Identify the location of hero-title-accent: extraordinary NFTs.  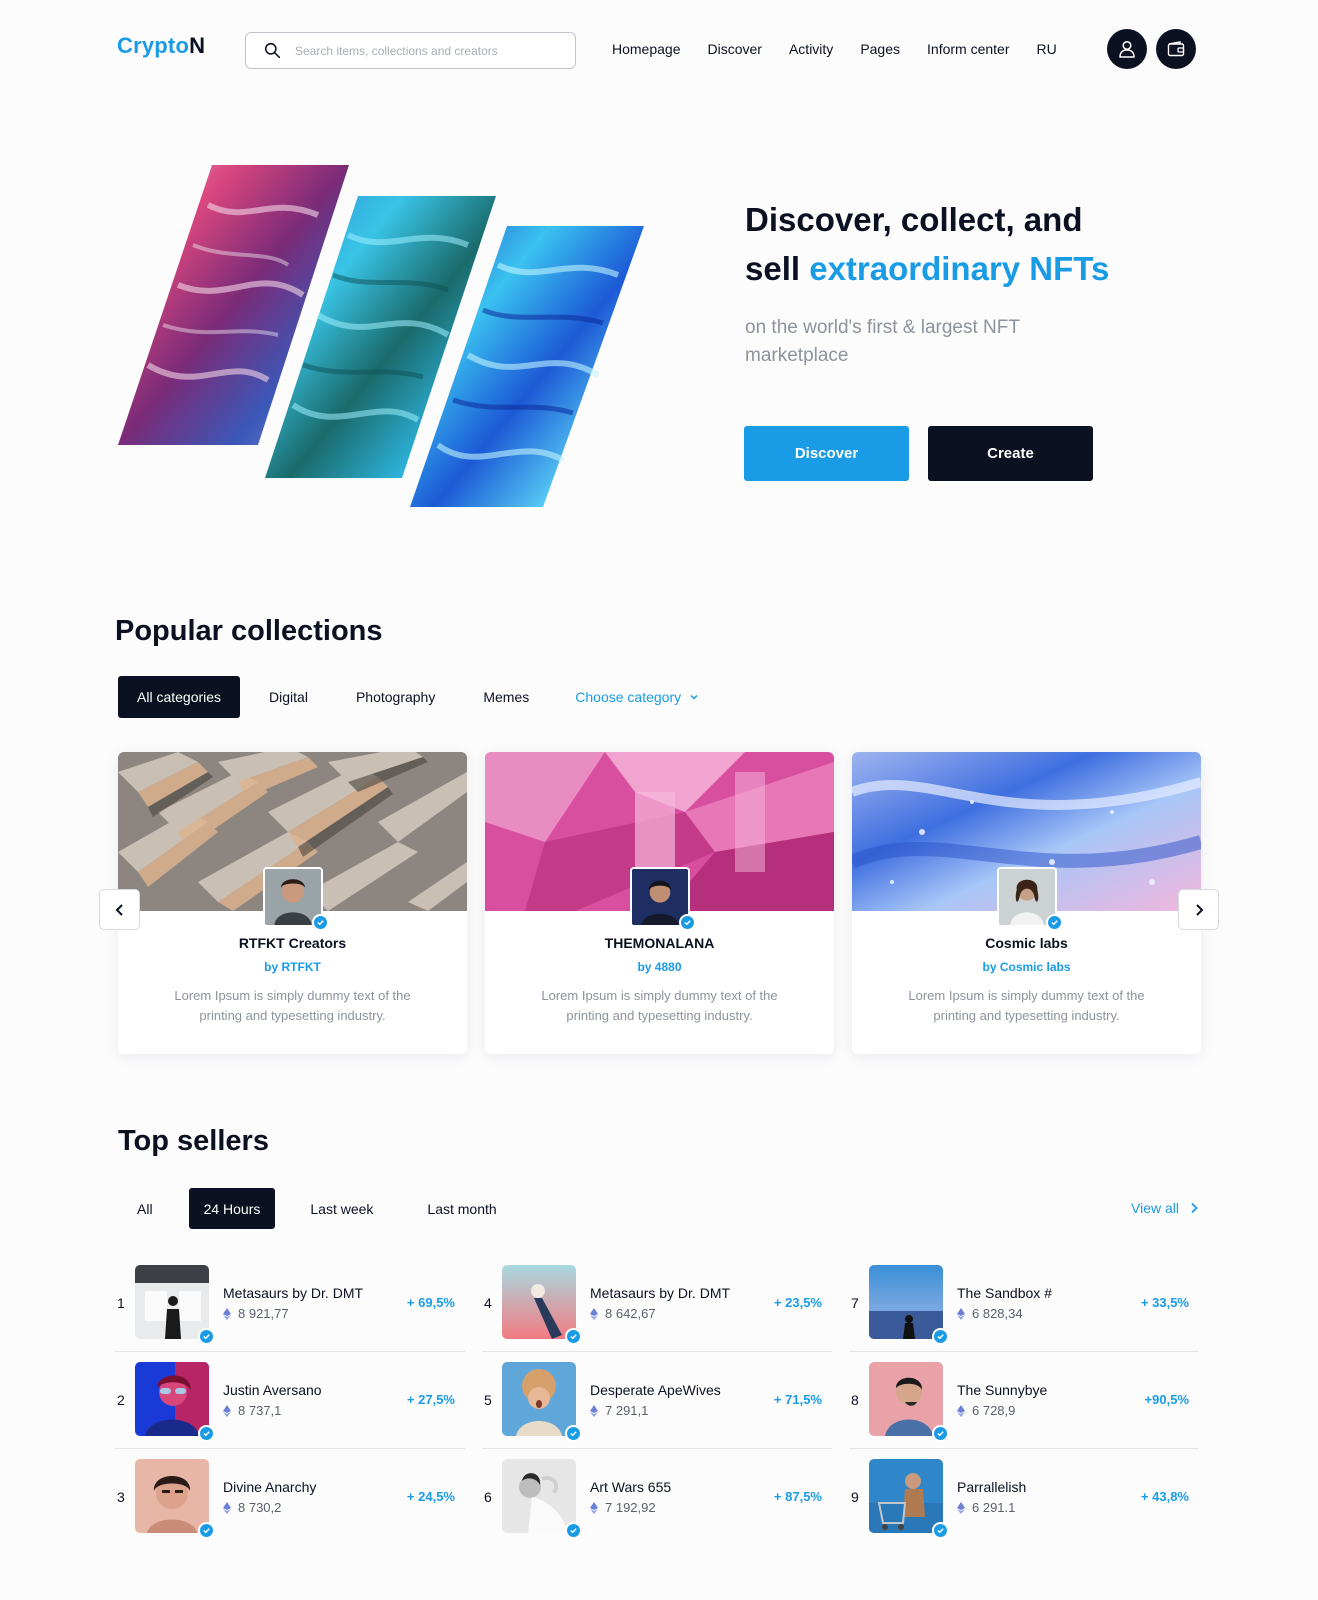
(959, 268).